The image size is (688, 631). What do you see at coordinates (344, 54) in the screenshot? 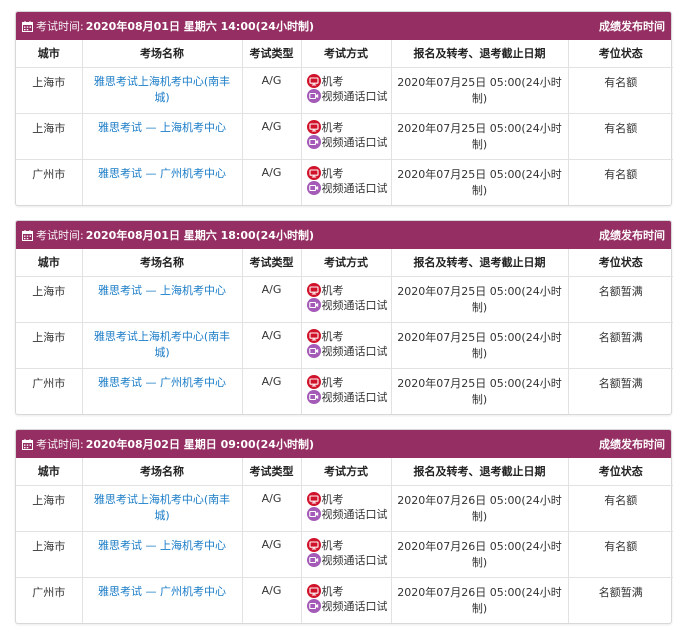
I see `table-header-row: 城市 考场名称 考试类型 考试方式 报名及转考、退考截止日期 考位状态` at bounding box center [344, 54].